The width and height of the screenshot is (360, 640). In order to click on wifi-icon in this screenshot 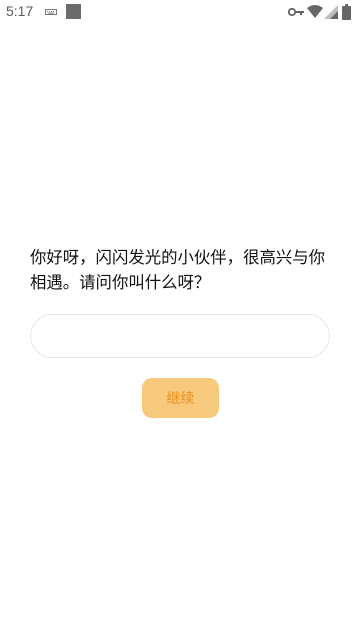, I will do `click(315, 11)`.